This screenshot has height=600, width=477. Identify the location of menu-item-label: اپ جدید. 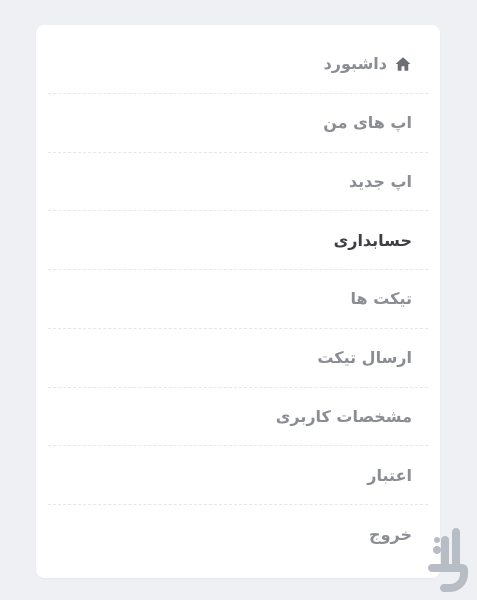
(380, 181).